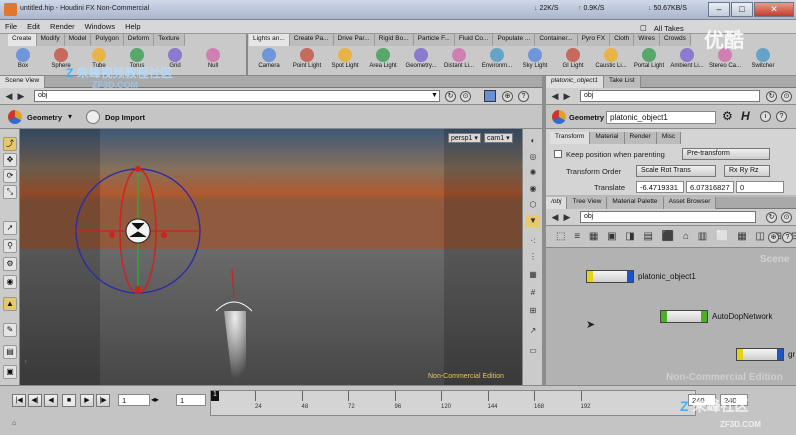  I want to click on light-tool: Camera, so click(269, 61).